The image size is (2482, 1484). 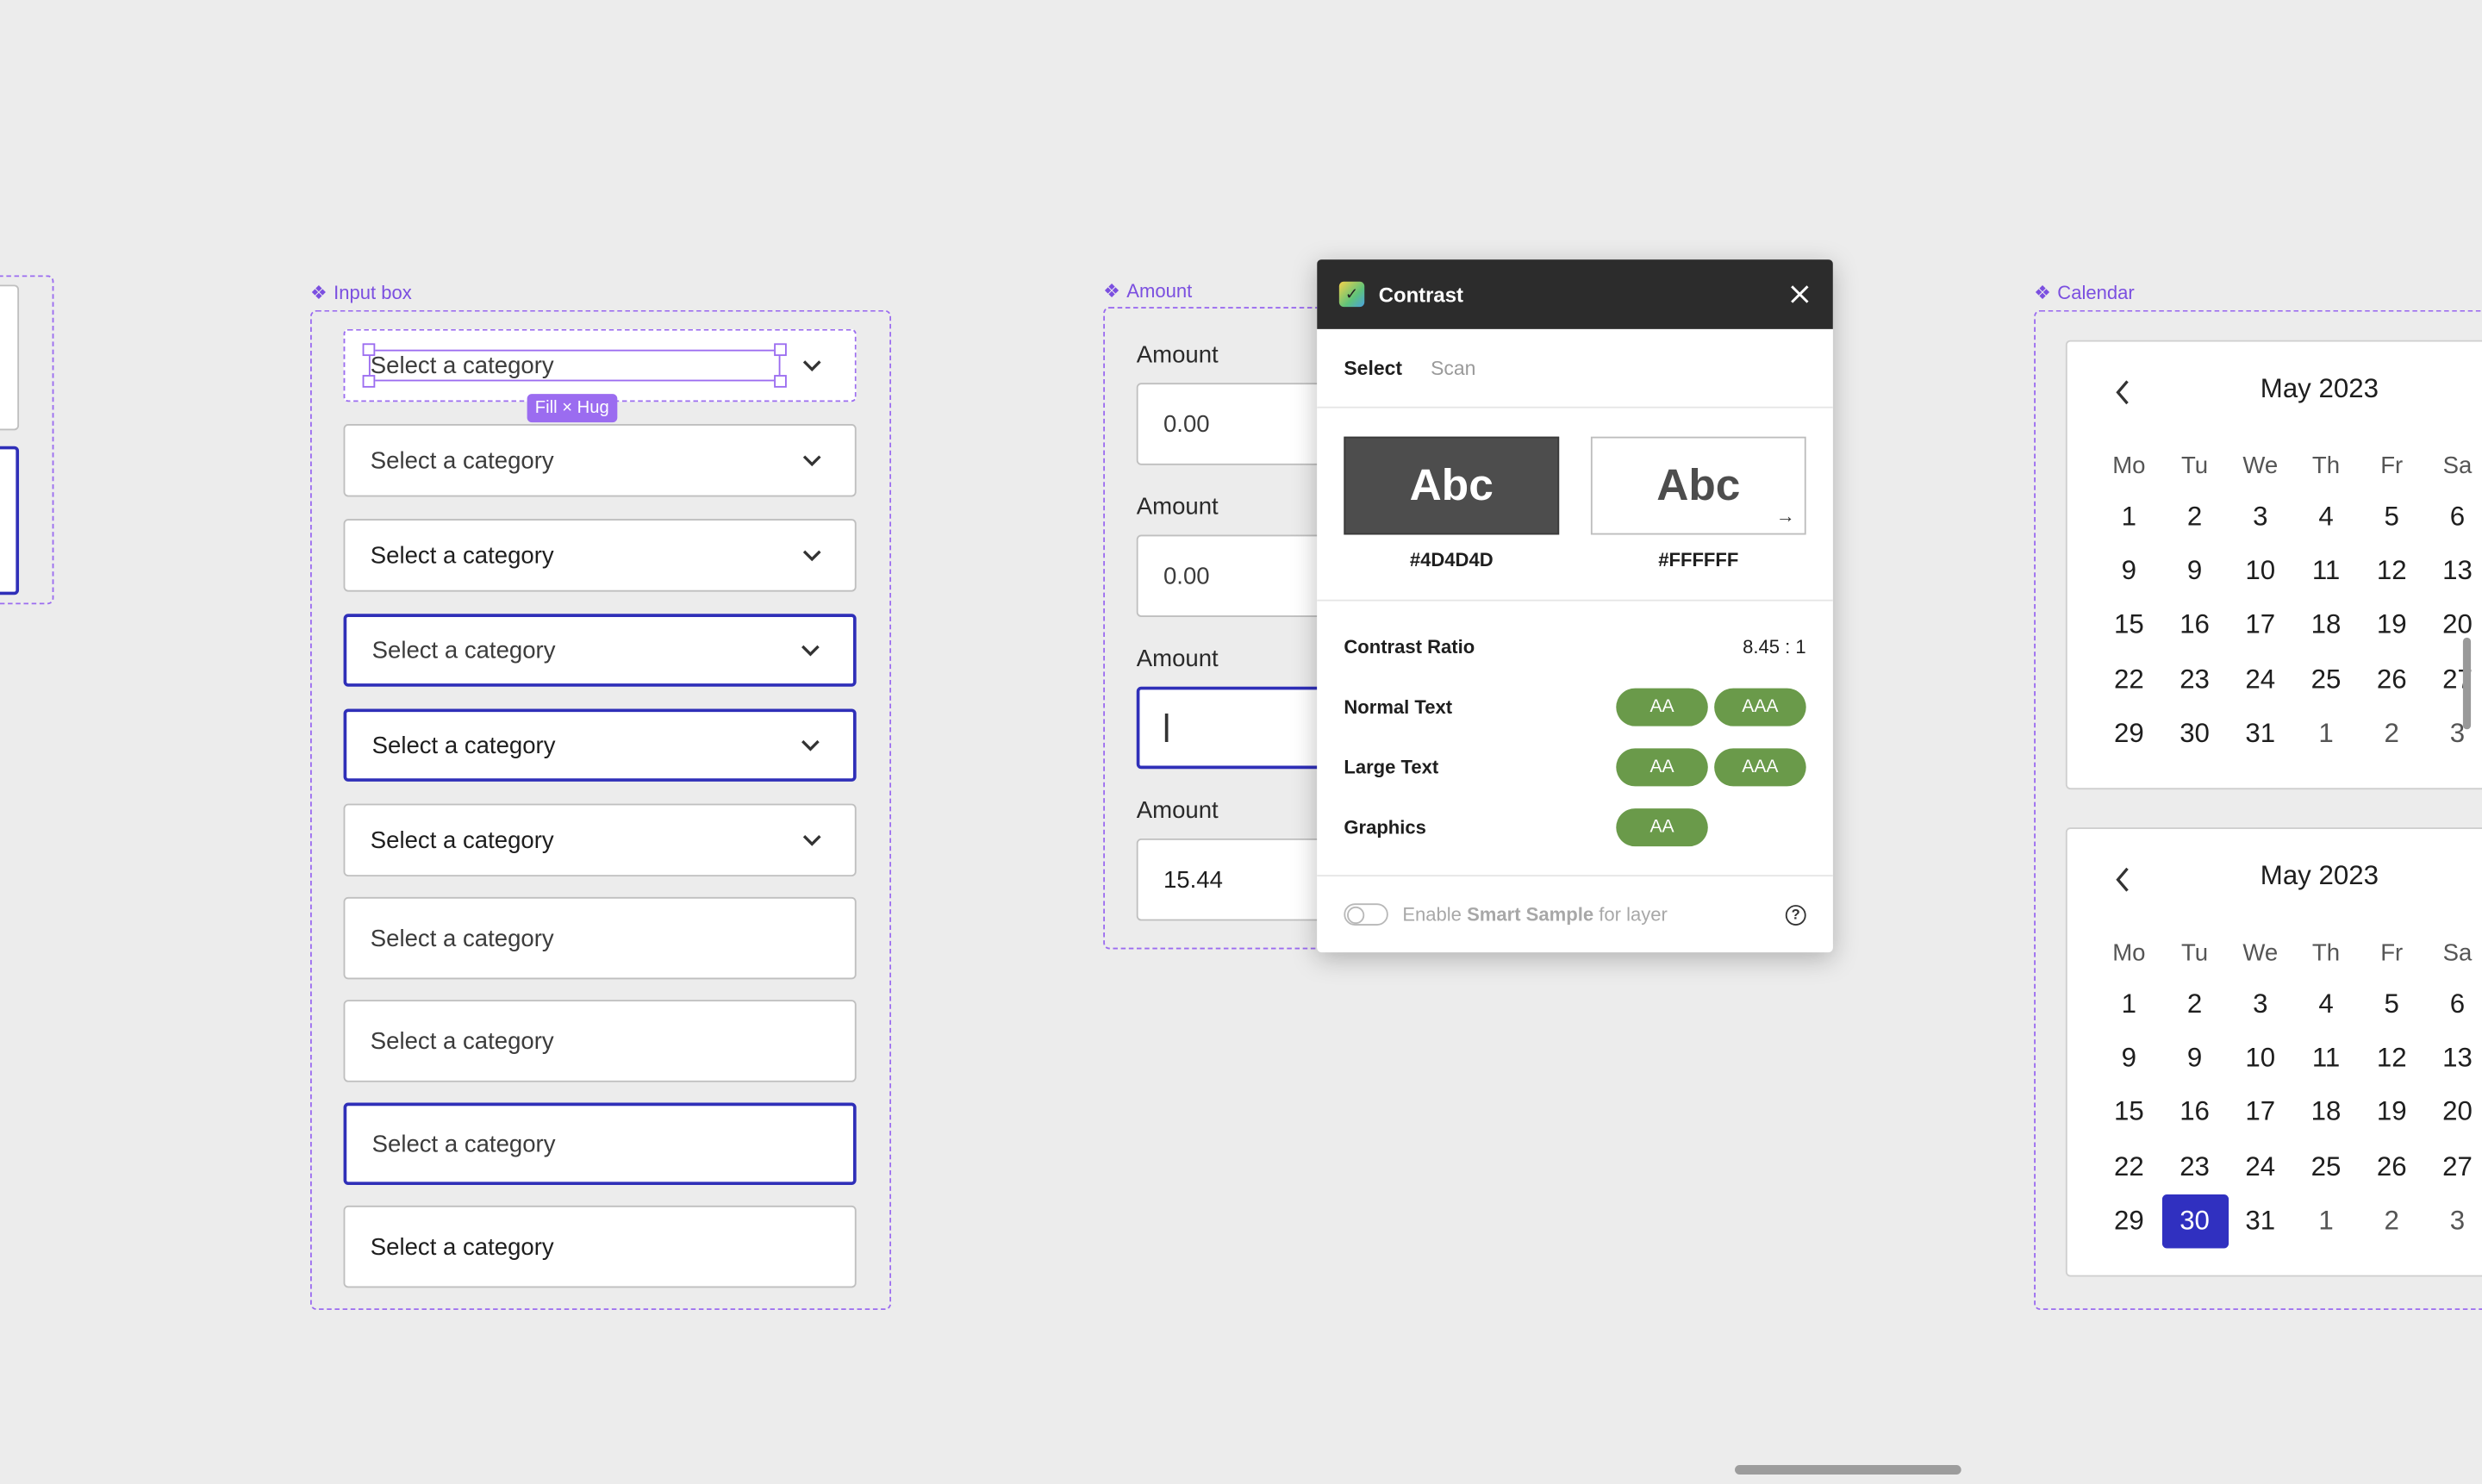 I want to click on select-box-10: Select a category, so click(x=600, y=1247).